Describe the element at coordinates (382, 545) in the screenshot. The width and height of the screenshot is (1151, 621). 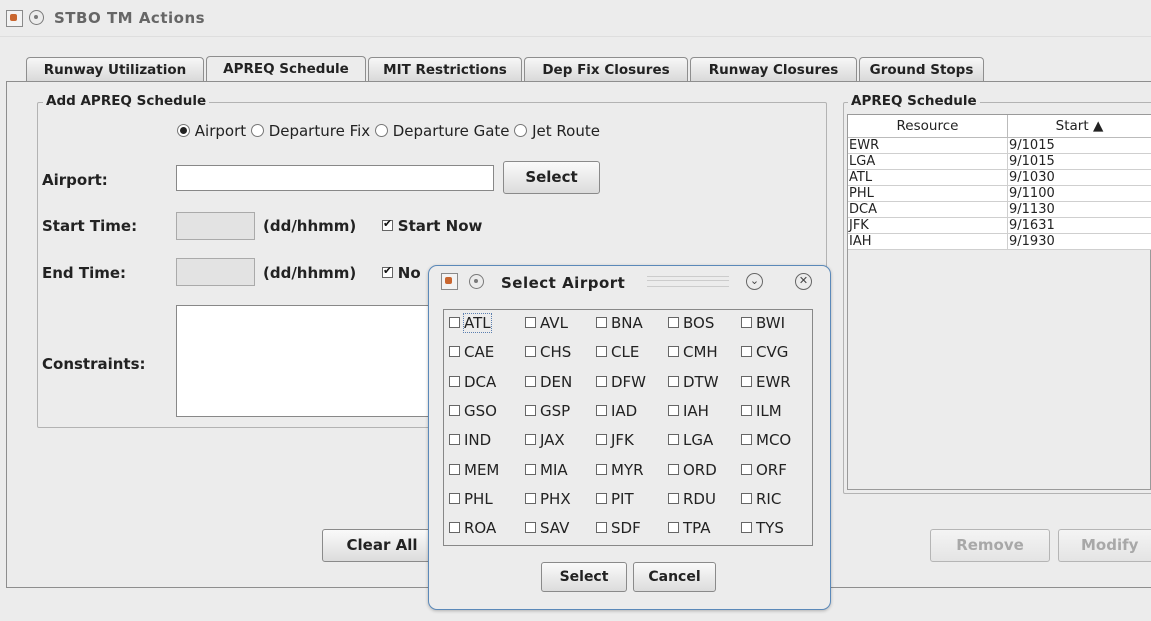
I see `clear-all-button: Clear All` at that location.